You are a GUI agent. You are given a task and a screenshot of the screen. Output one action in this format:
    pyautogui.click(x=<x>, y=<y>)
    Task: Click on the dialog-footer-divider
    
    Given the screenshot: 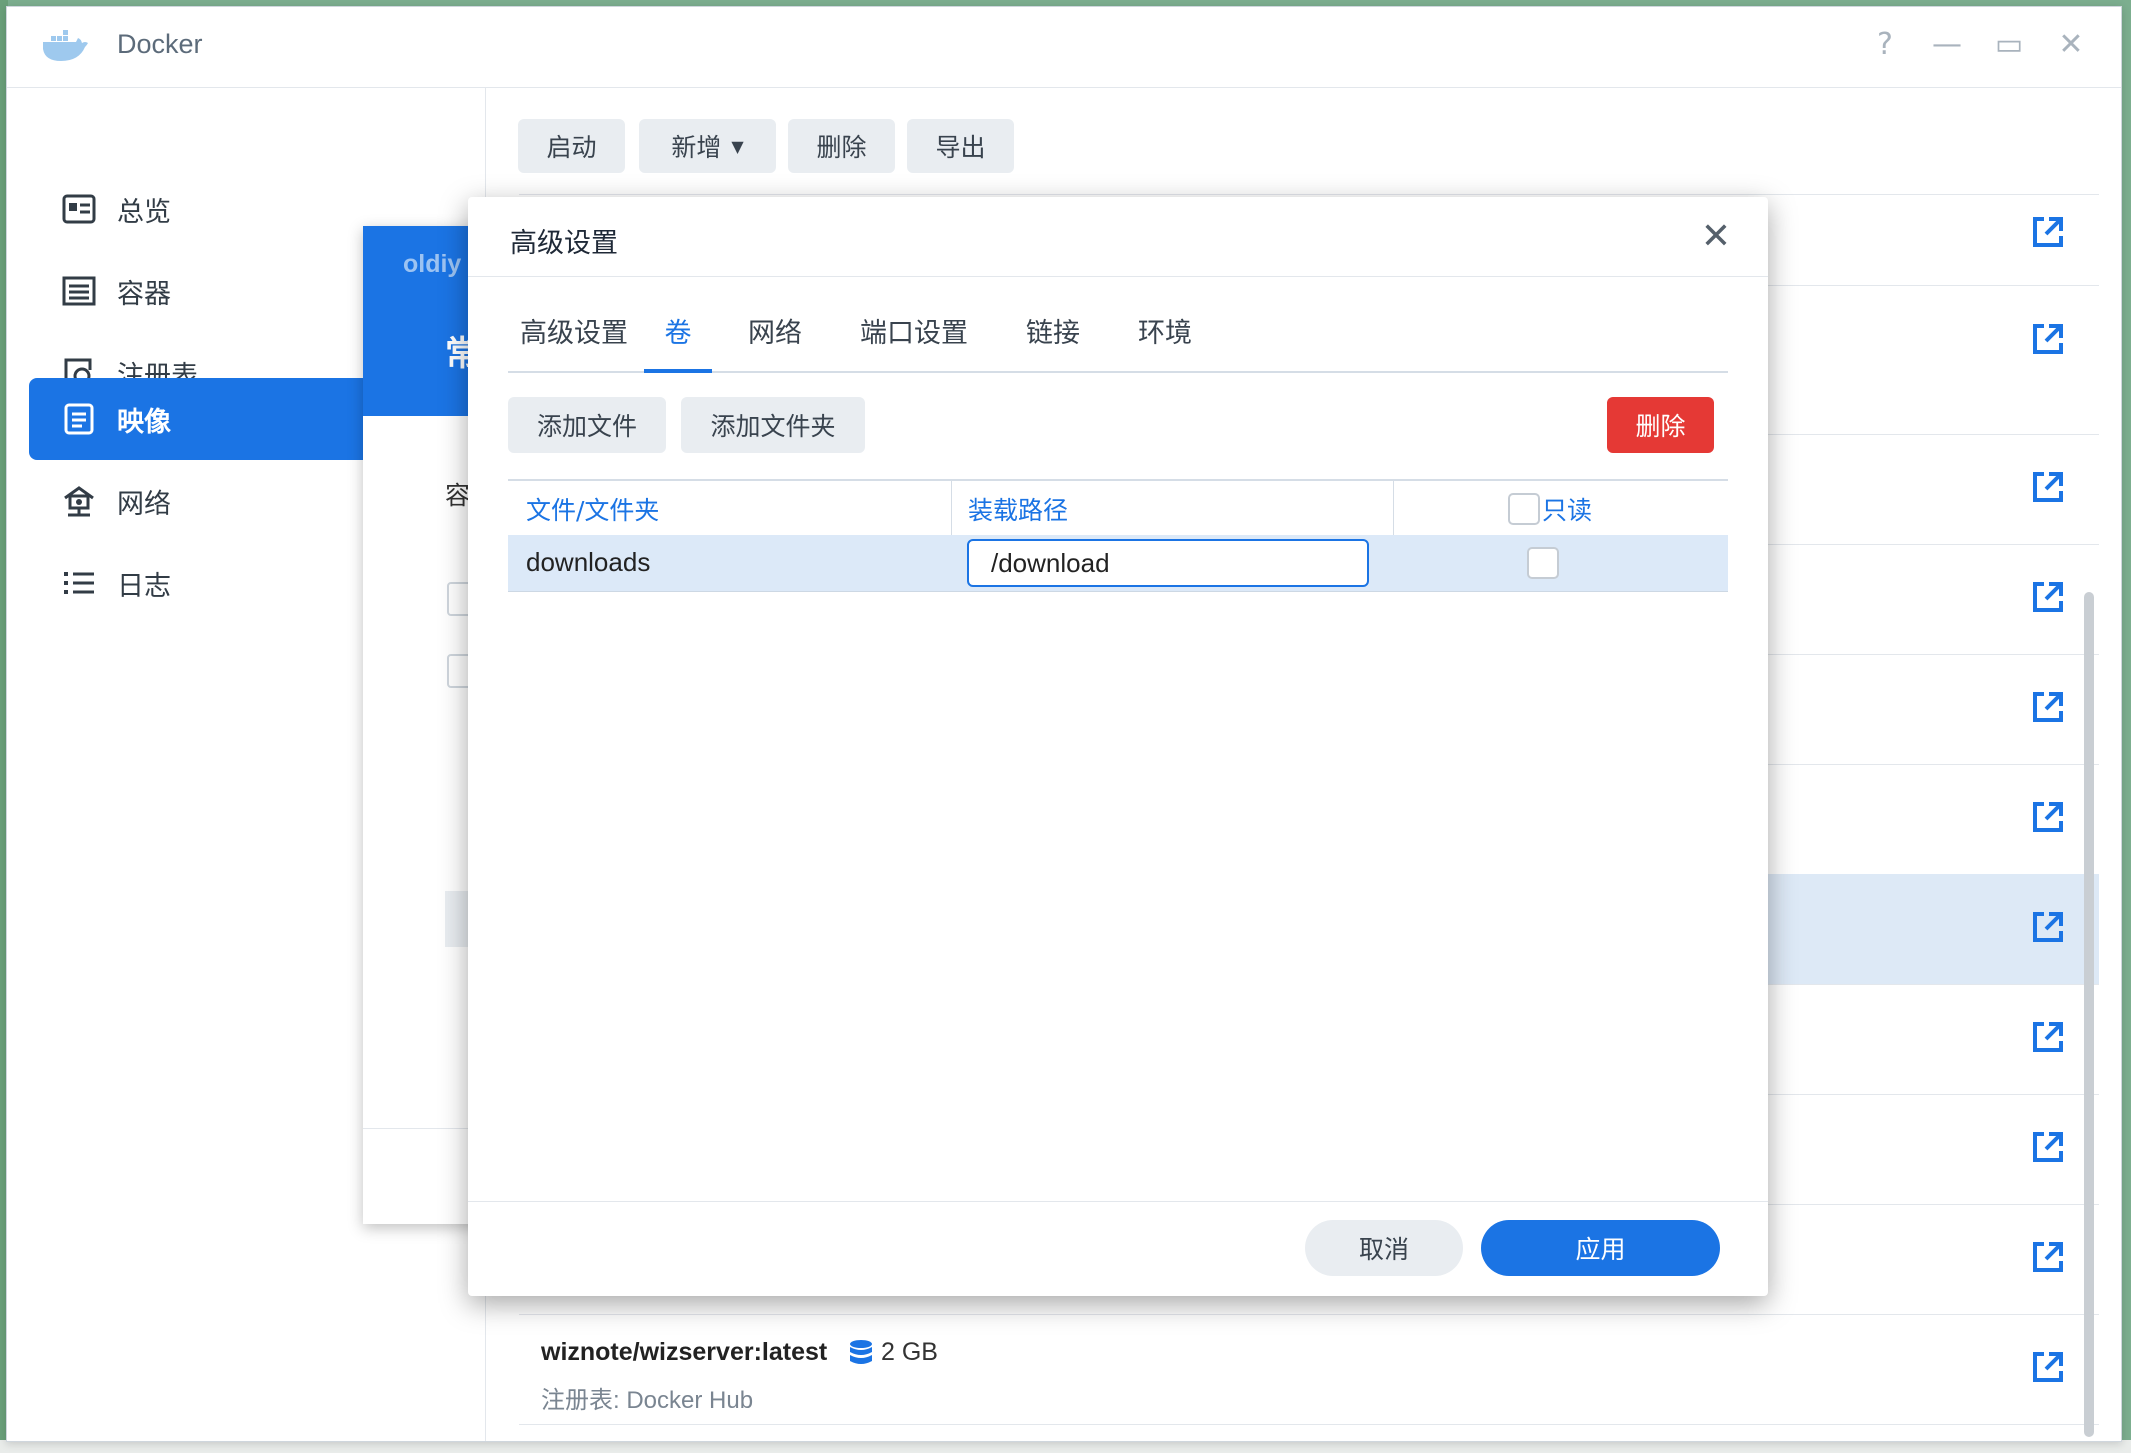 What is the action you would take?
    pyautogui.click(x=1118, y=1201)
    